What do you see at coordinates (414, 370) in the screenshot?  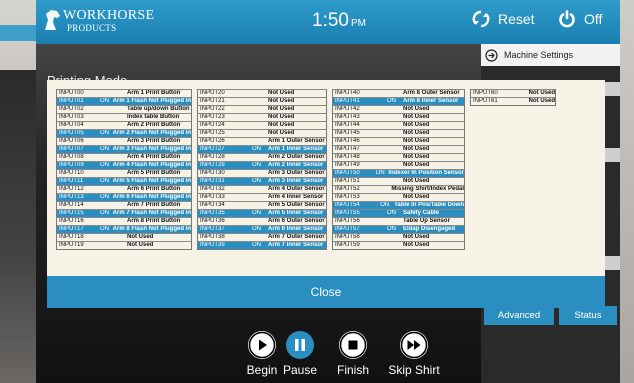 I see `skip-shirt-label: Skip Shirt` at bounding box center [414, 370].